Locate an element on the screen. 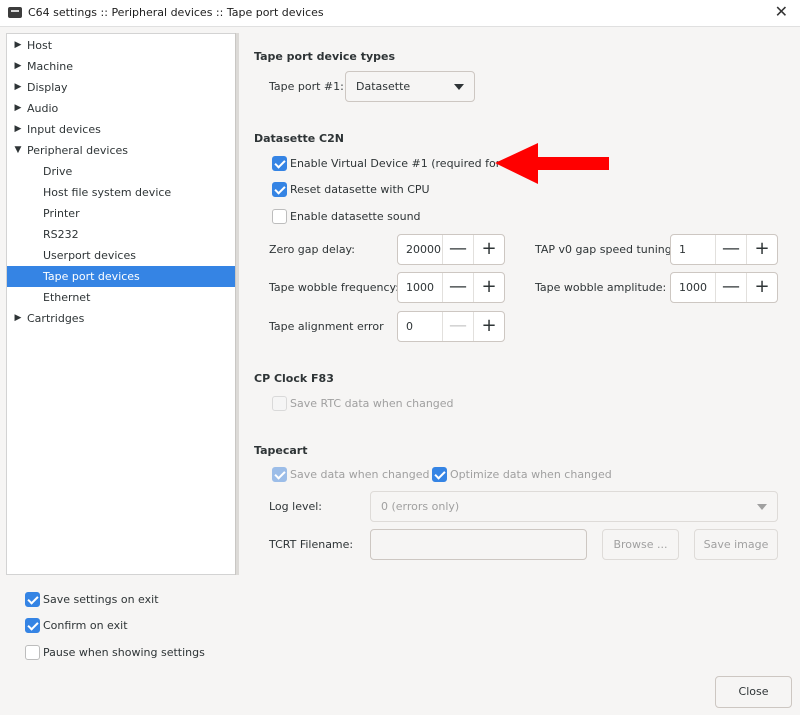  wobble-frequency-label: Tape wobble frequency: is located at coordinates (334, 287).